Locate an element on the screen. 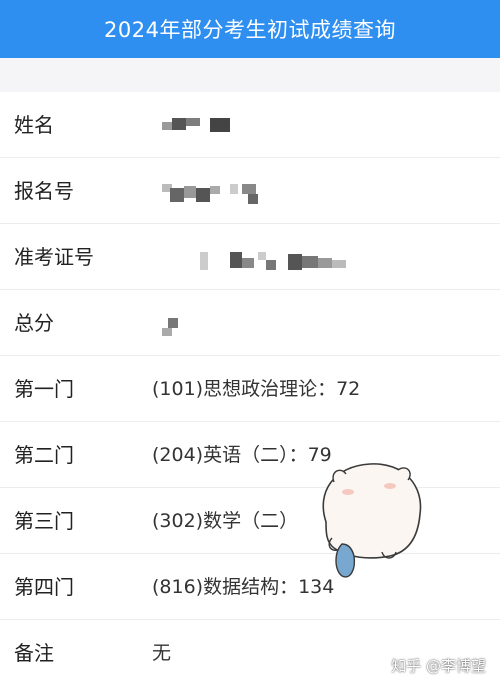 The image size is (500, 688). row-label: 第一门 is located at coordinates (44, 389).